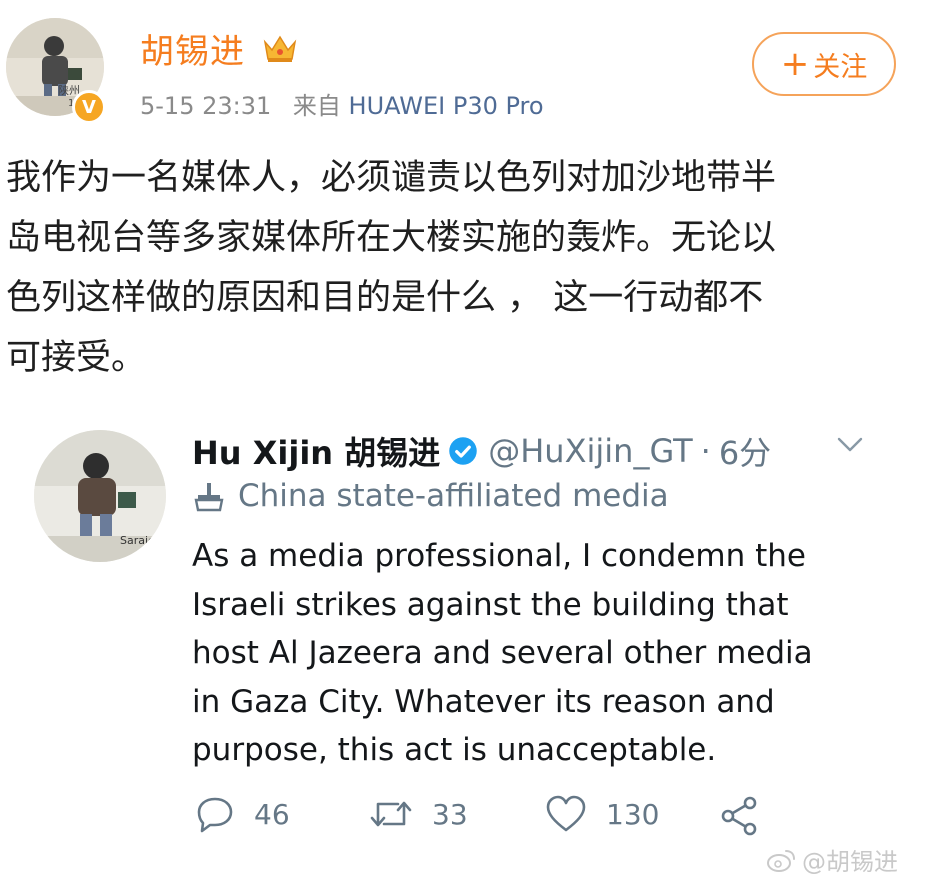 The height and width of the screenshot is (896, 933). Describe the element at coordinates (89, 107) in the screenshot. I see `verified-badge-icon: V` at that location.